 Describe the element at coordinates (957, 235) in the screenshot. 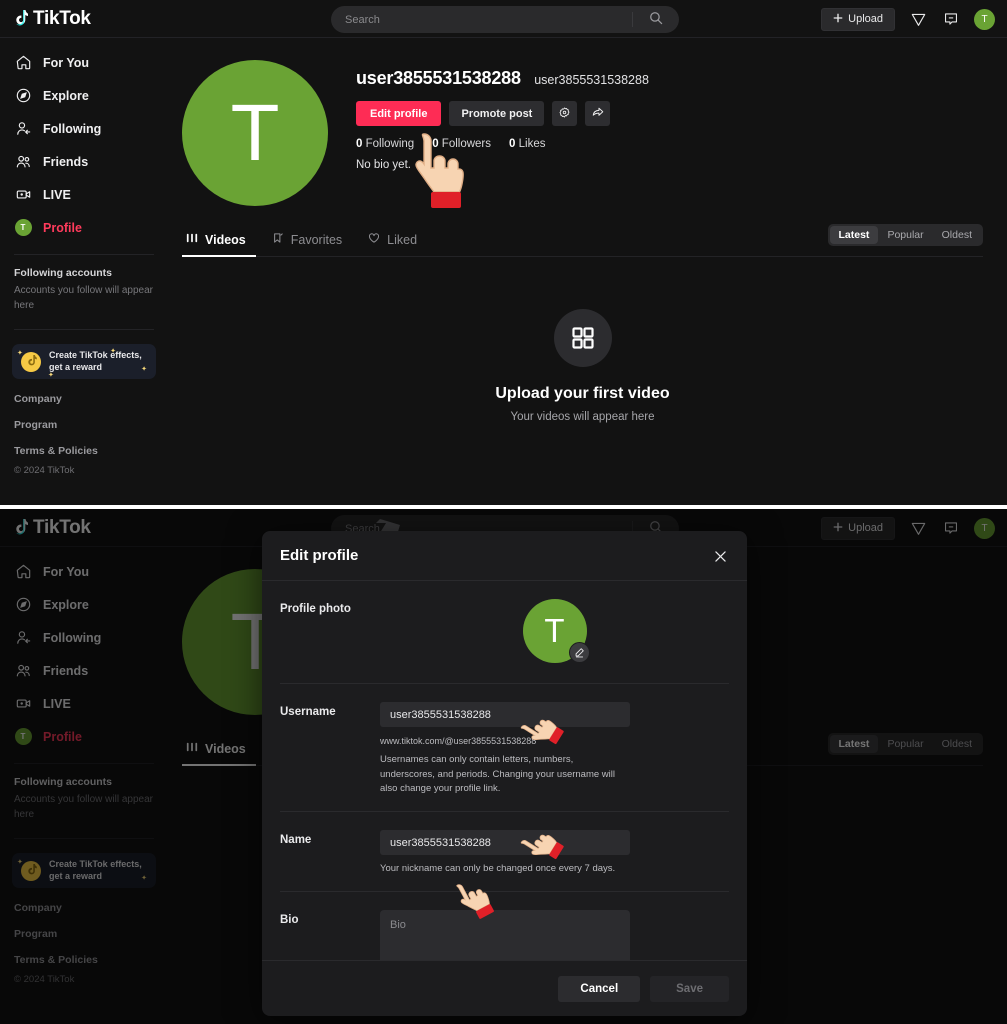

I see `sort-oldest: Oldest` at that location.